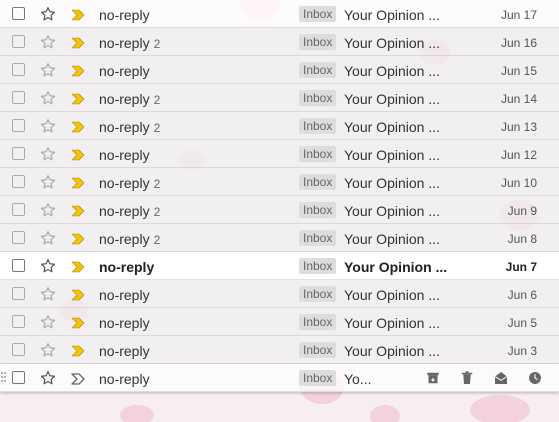 This screenshot has height=422, width=559. Describe the element at coordinates (522, 239) in the screenshot. I see `date-text: Jun 8` at that location.